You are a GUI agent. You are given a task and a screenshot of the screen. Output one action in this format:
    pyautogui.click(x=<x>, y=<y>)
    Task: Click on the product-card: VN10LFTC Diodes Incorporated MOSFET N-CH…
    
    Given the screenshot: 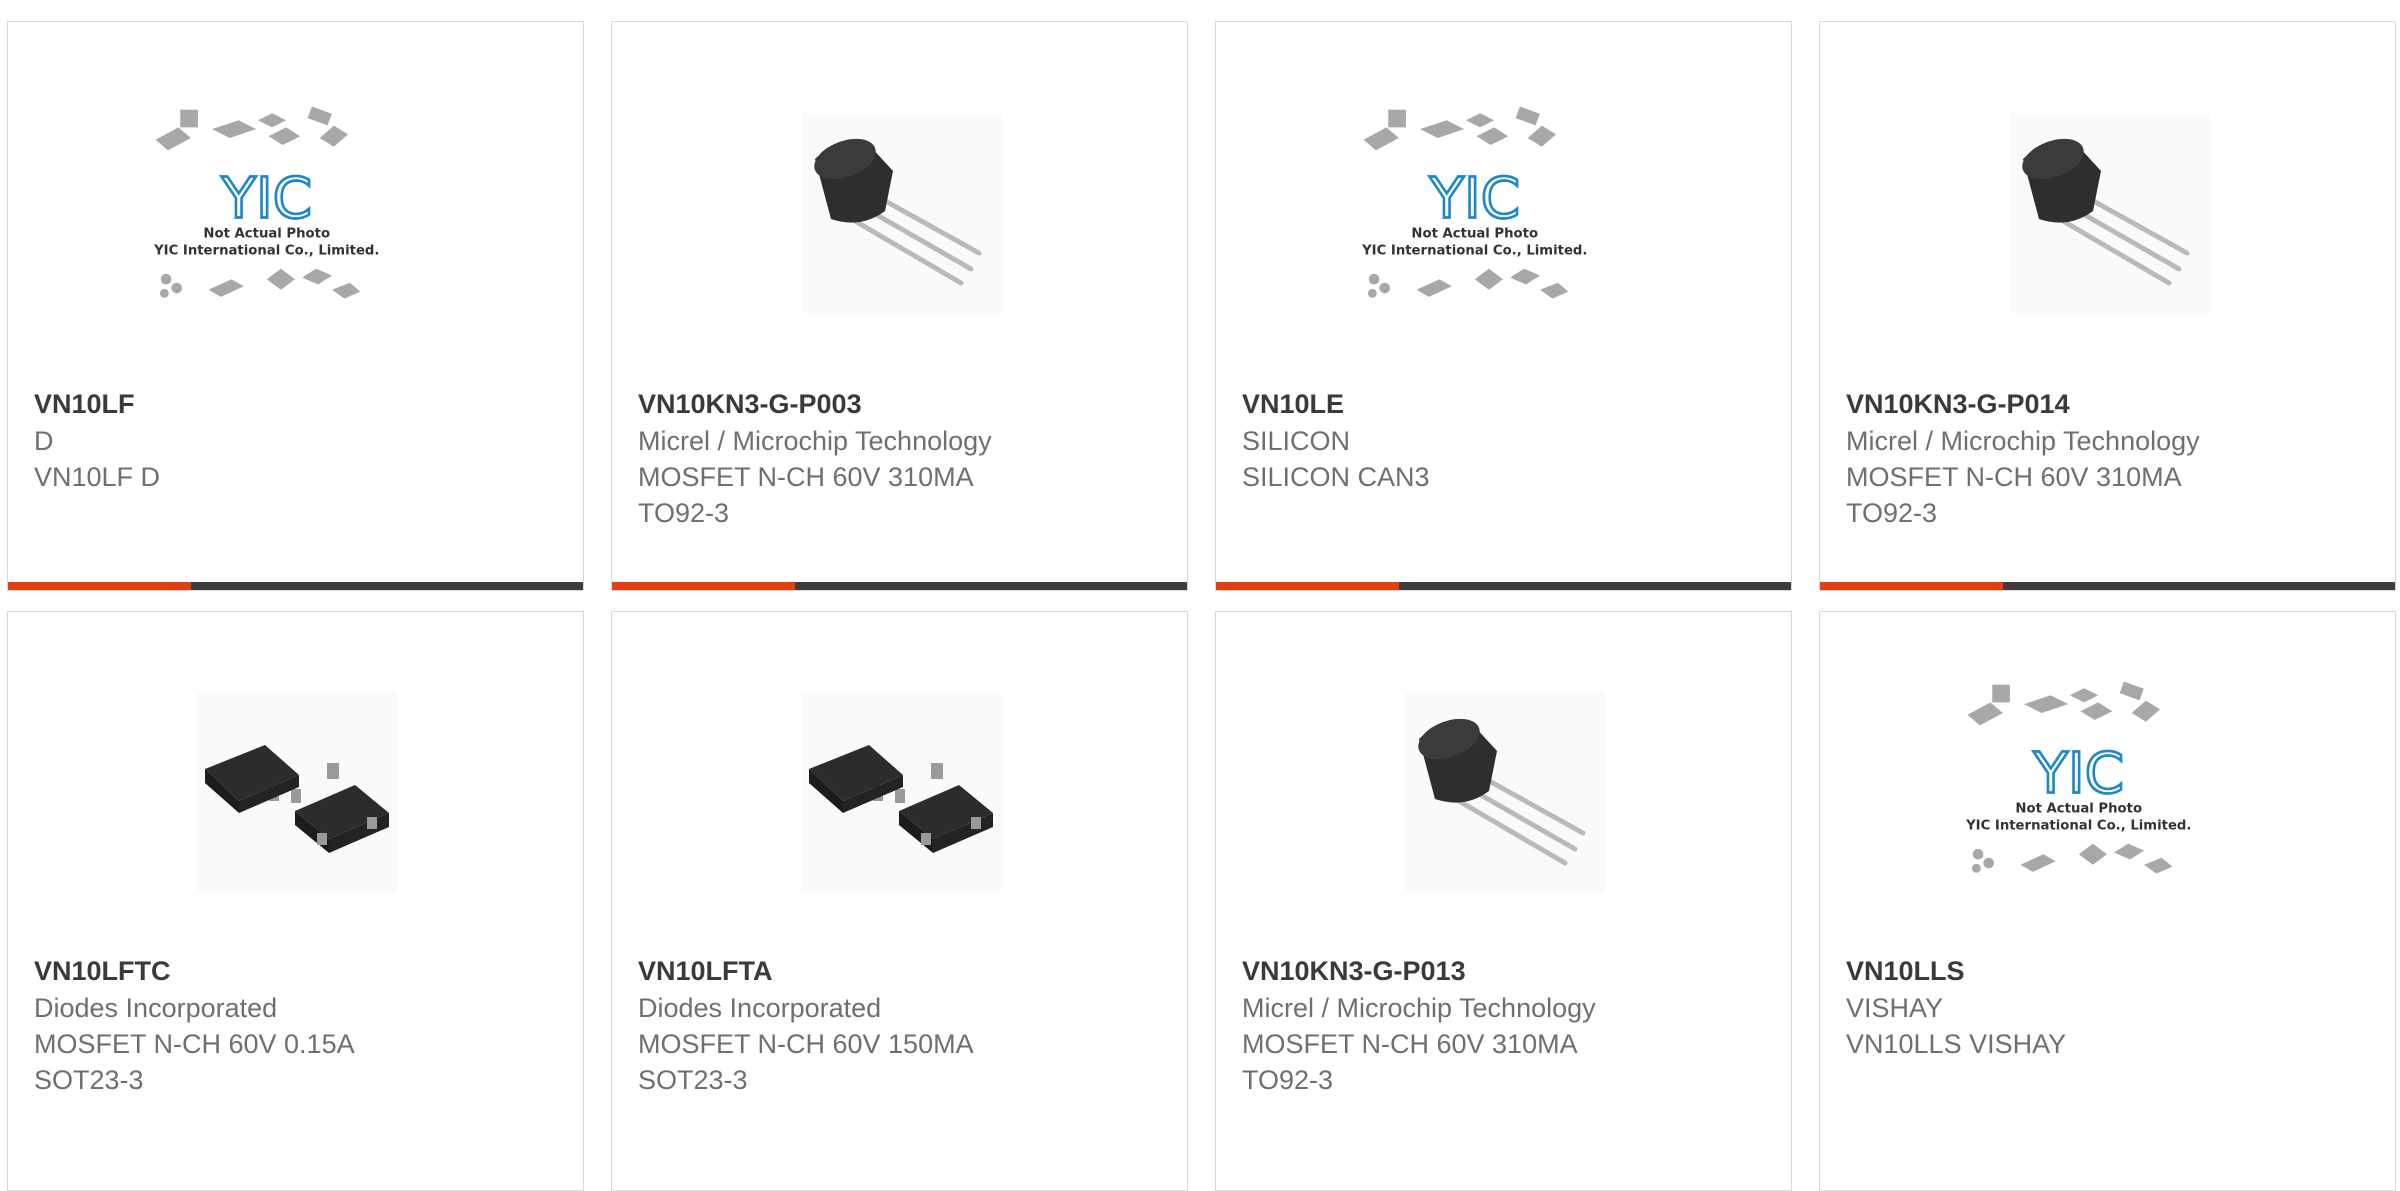 What is the action you would take?
    pyautogui.click(x=295, y=901)
    